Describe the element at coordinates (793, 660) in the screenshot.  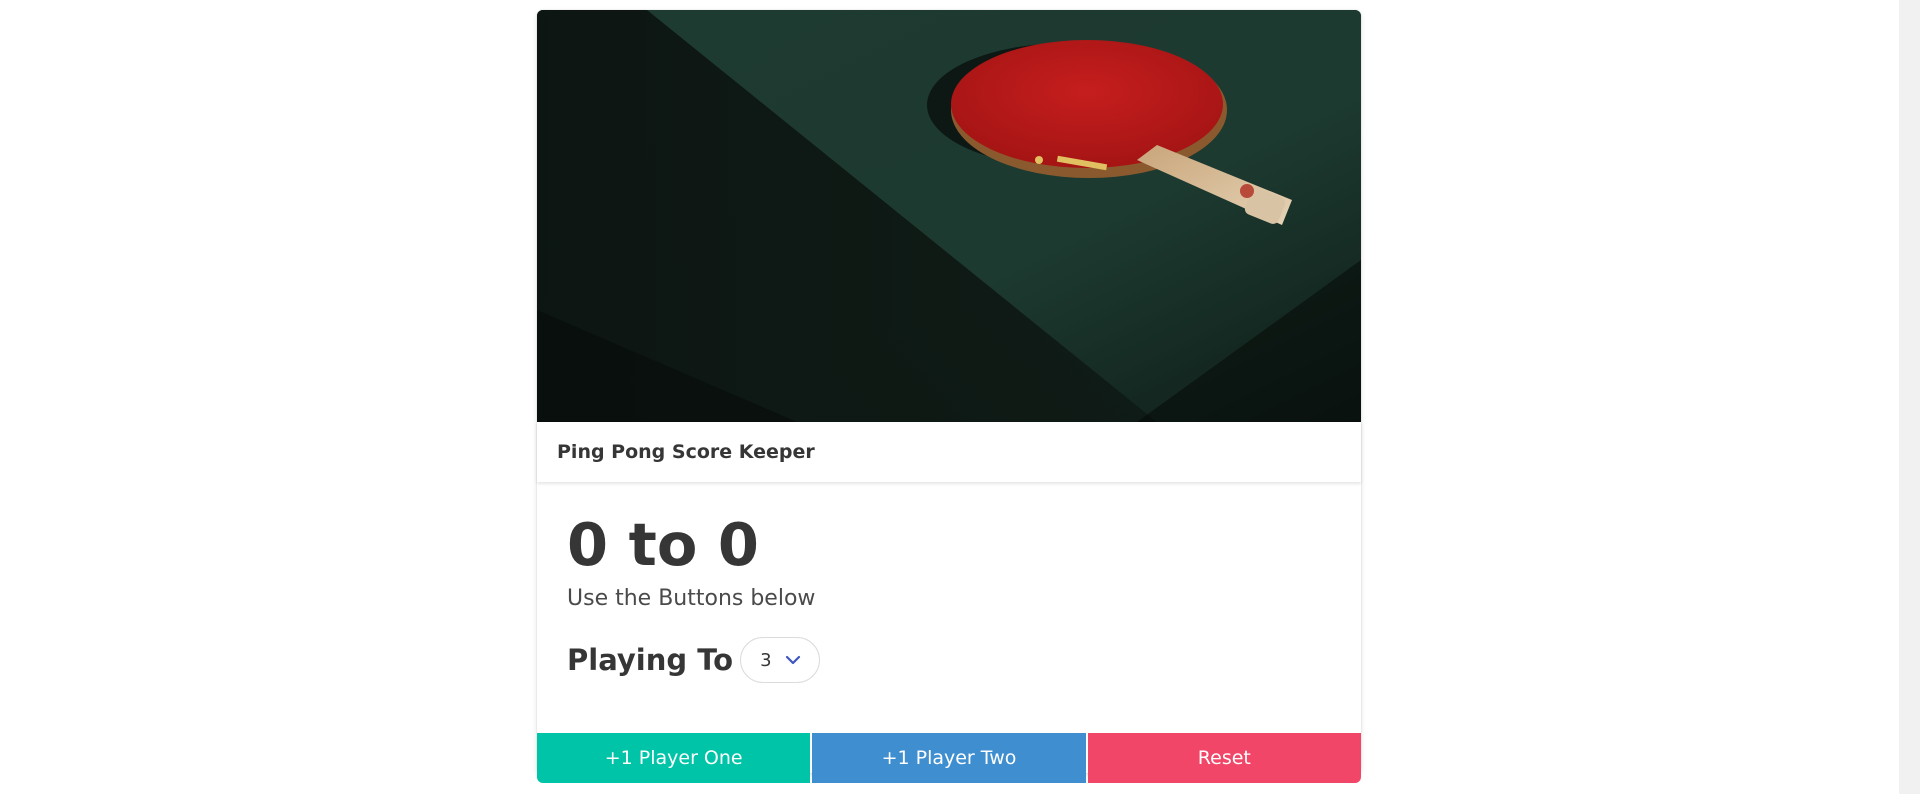
I see `chevron-down-icon` at that location.